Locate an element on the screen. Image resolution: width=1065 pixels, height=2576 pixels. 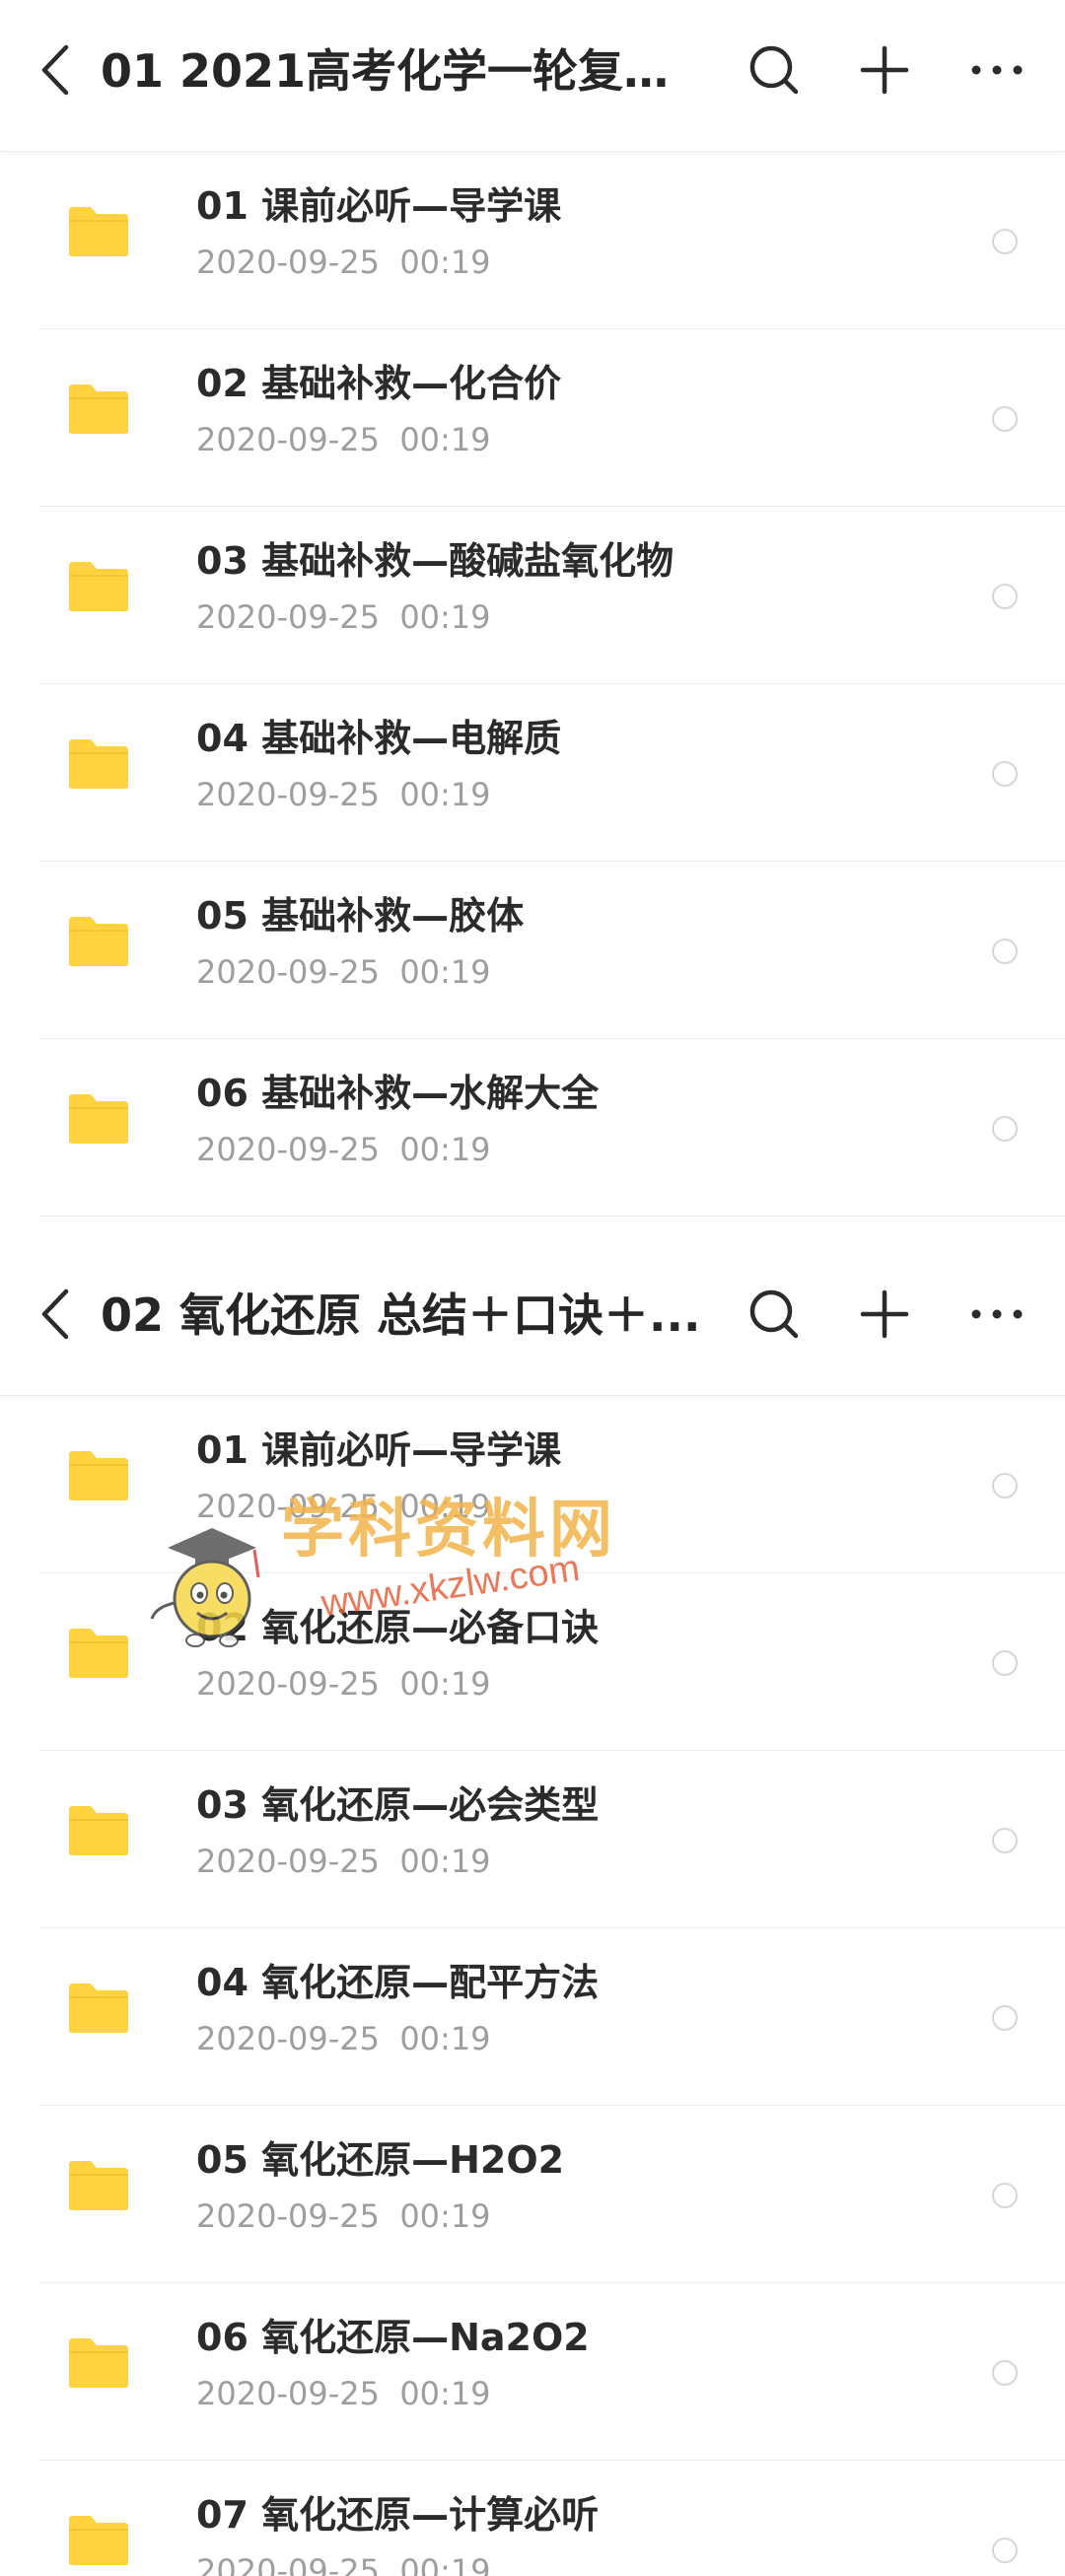
list-item: 07 氧化还原—计算必听 2020-09-25 00:19 is located at coordinates (552, 2518).